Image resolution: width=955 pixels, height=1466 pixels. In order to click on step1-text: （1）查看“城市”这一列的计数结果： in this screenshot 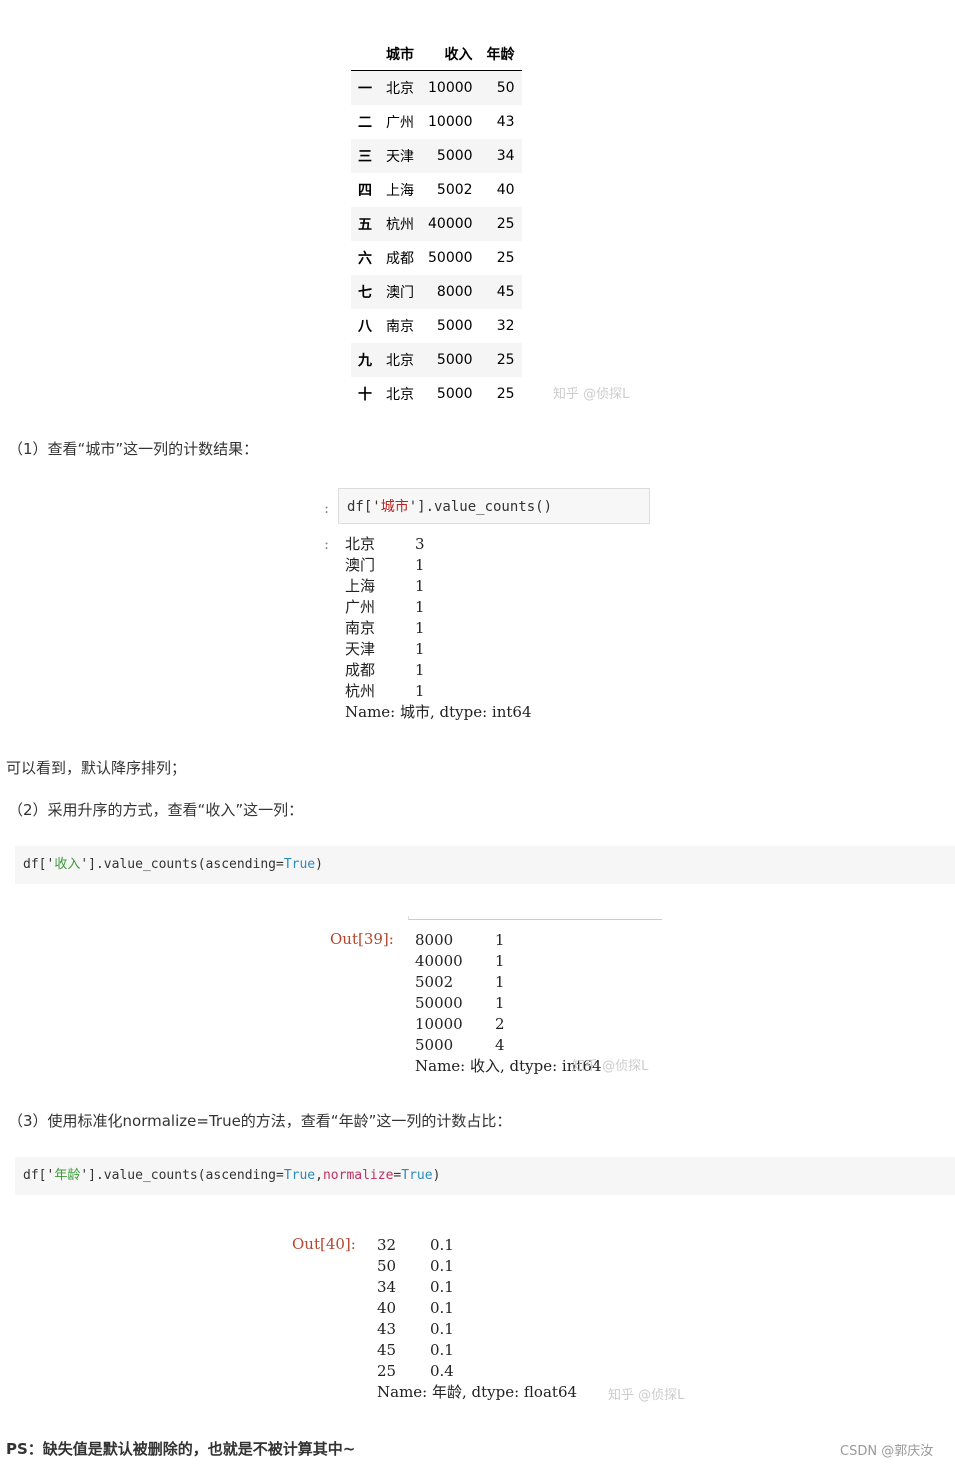, I will do `click(133, 449)`.